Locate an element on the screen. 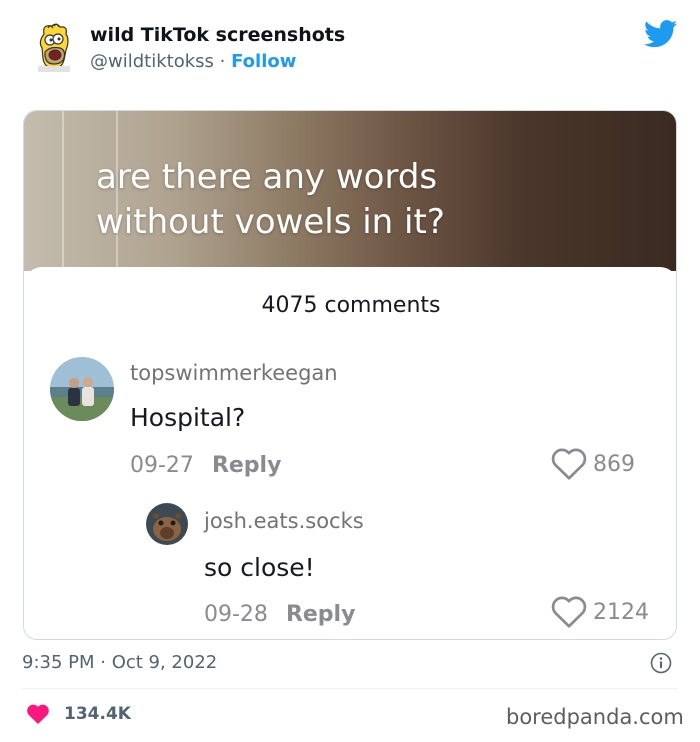 The height and width of the screenshot is (742, 700). footer-divider is located at coordinates (350, 688).